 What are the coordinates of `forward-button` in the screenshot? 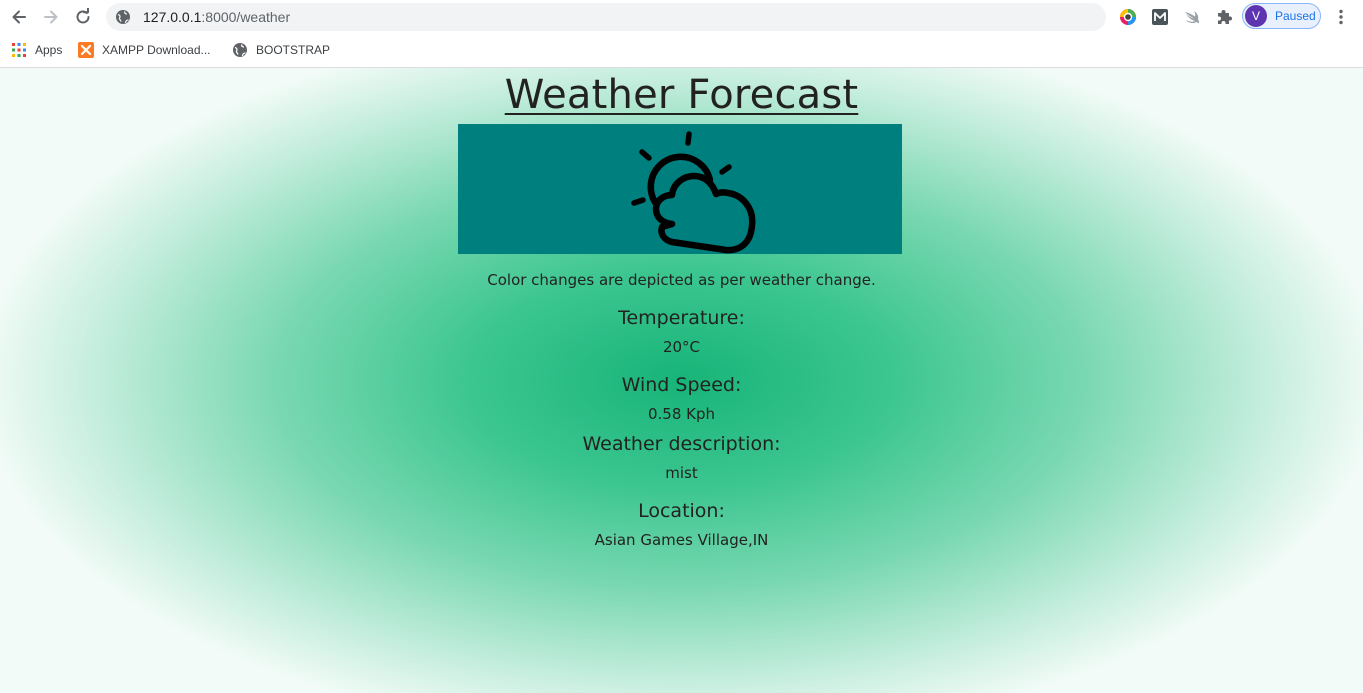 It's located at (51, 17).